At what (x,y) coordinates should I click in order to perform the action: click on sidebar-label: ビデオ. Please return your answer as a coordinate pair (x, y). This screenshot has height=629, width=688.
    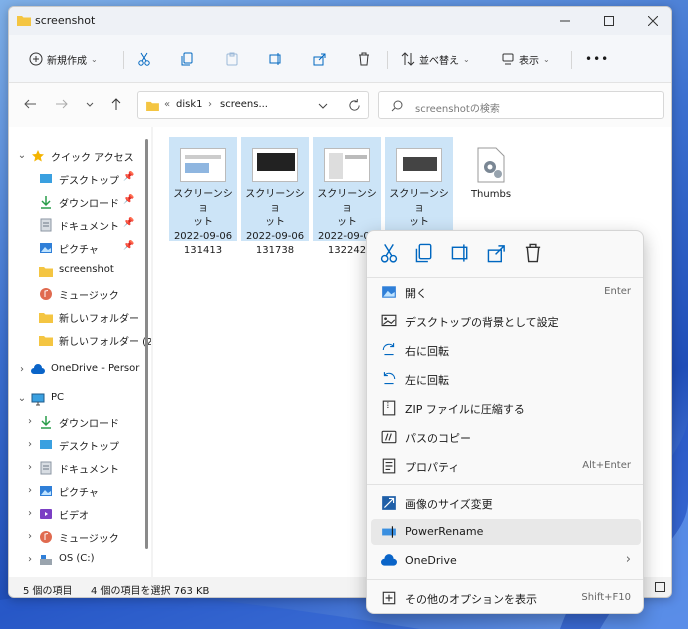
    Looking at the image, I should click on (74, 516).